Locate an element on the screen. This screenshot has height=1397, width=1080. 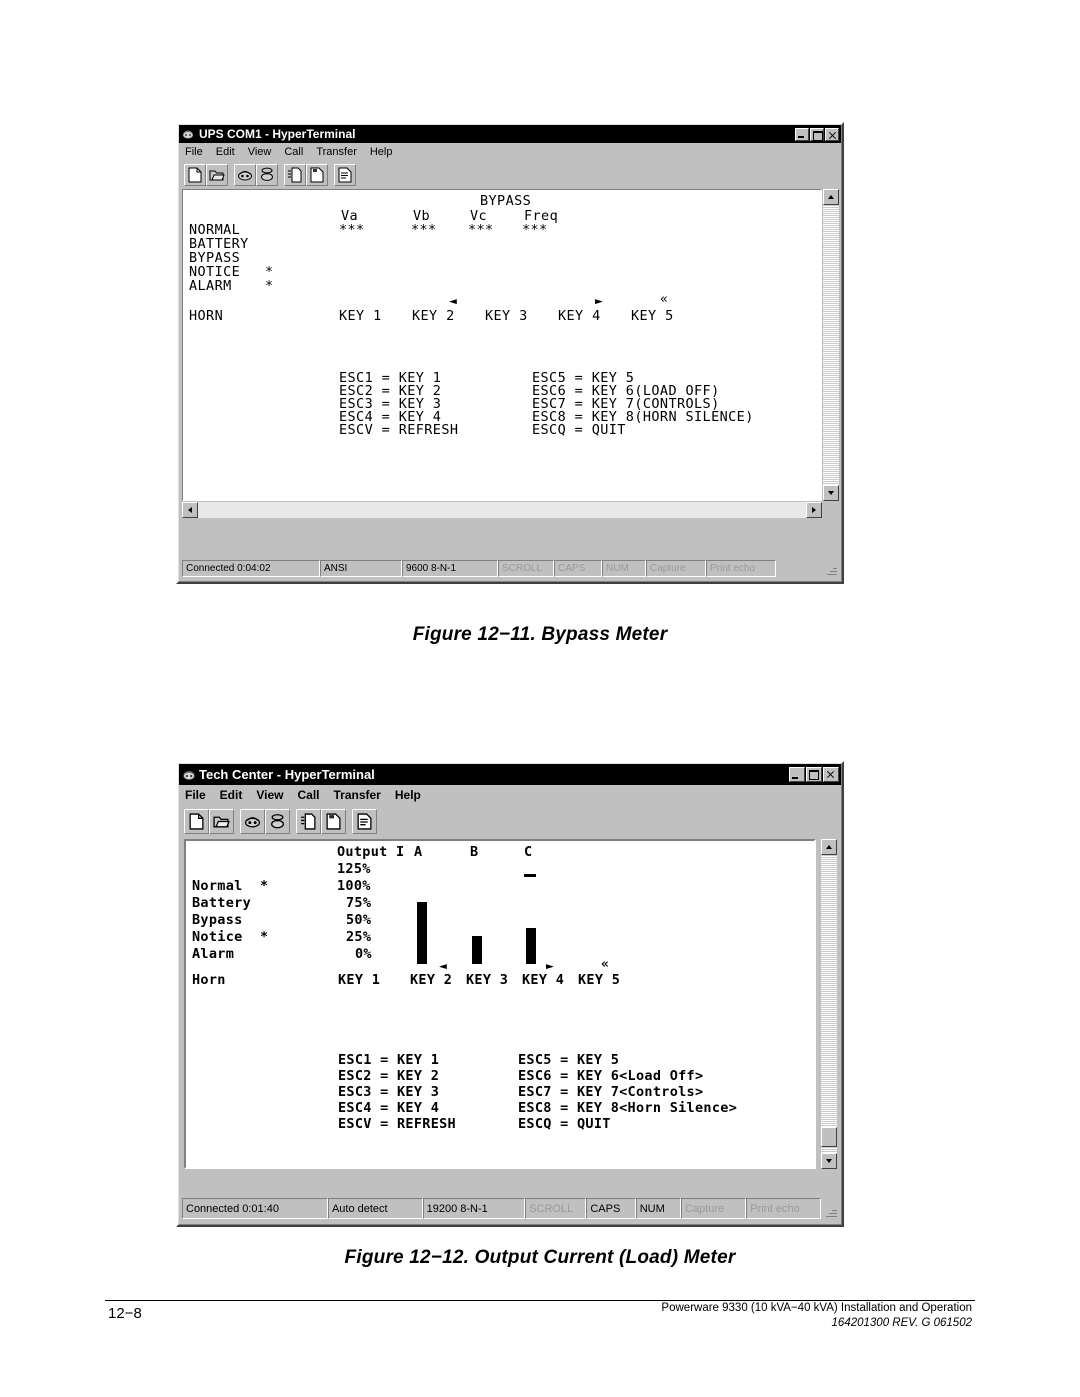
terminal-screen-title: Output I is located at coordinates (371, 852).